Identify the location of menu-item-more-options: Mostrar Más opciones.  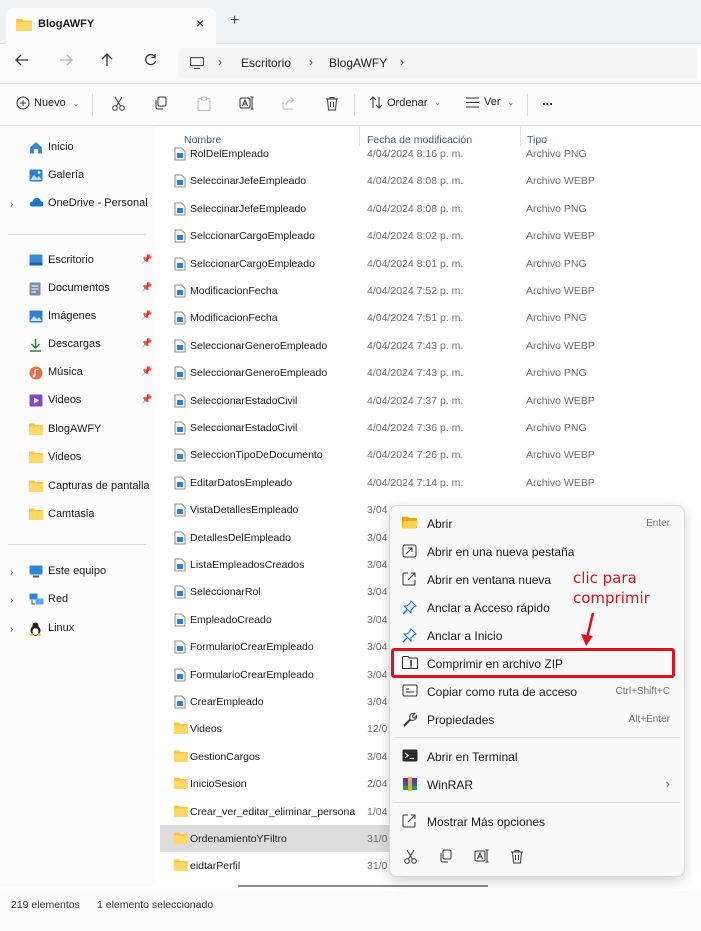
(537, 821).